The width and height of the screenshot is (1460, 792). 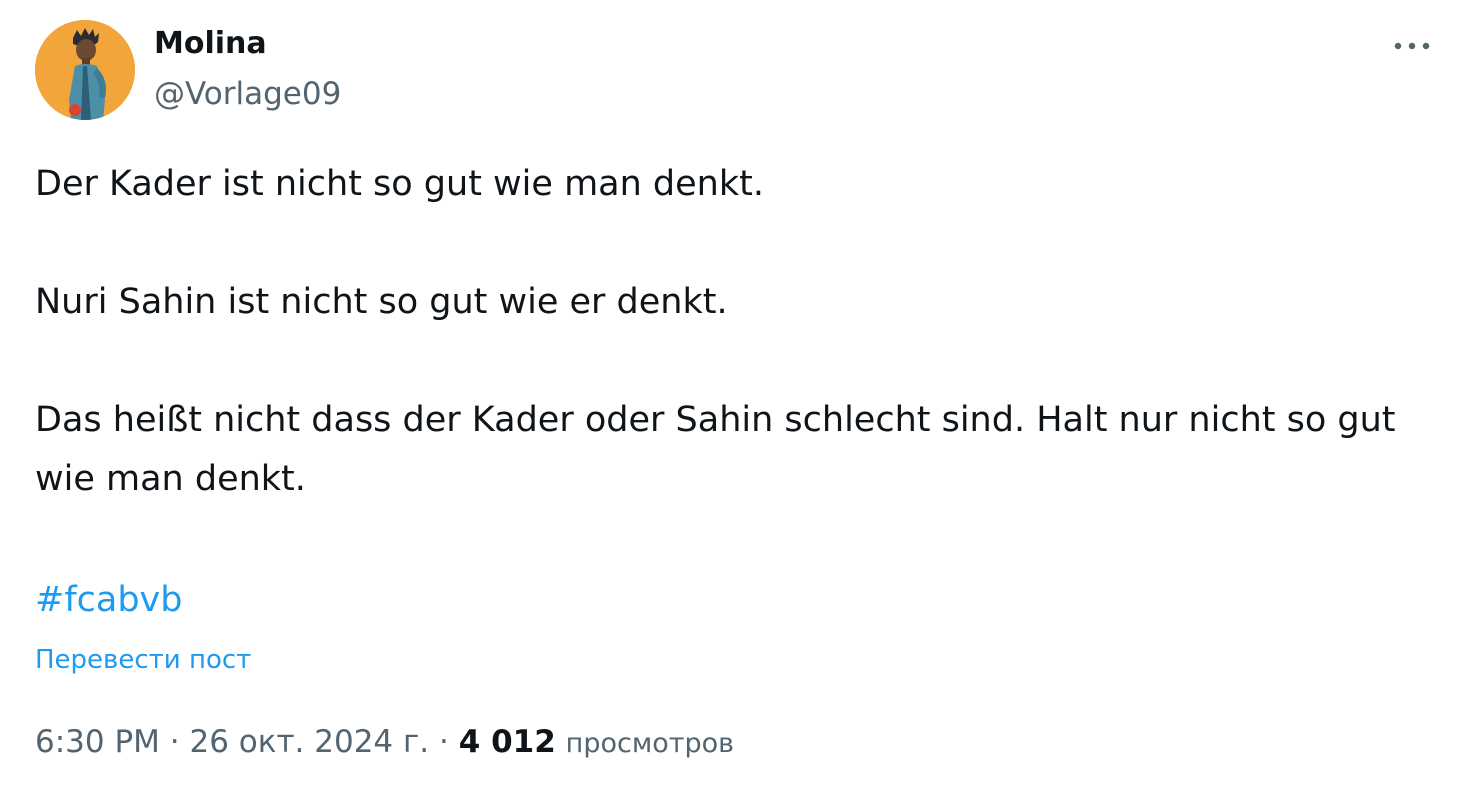 What do you see at coordinates (310, 742) in the screenshot?
I see `tweet-date: 26 окт. 2024 г.` at bounding box center [310, 742].